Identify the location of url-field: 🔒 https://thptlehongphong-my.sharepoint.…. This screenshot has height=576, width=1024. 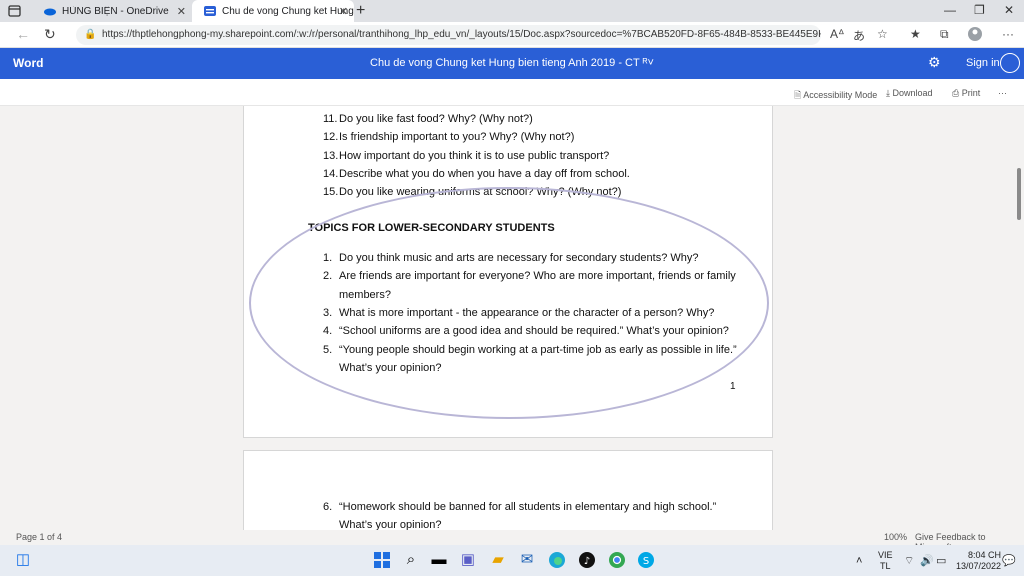
(448, 35).